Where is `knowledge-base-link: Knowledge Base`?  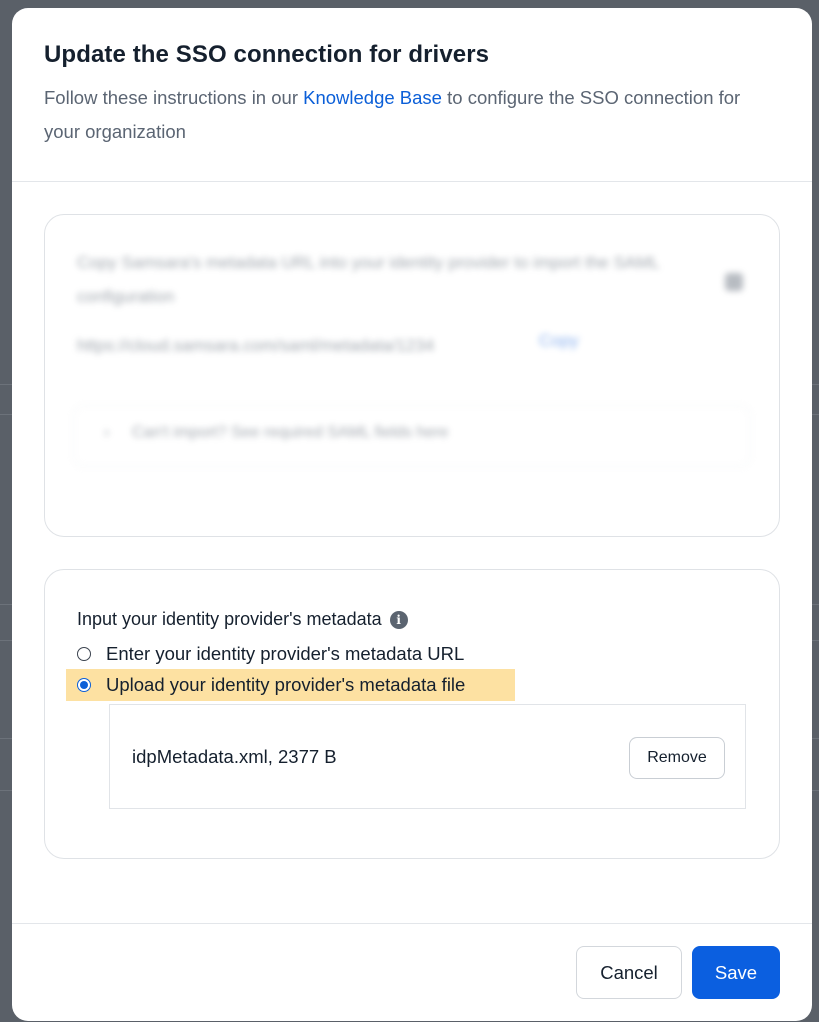 knowledge-base-link: Knowledge Base is located at coordinates (372, 97).